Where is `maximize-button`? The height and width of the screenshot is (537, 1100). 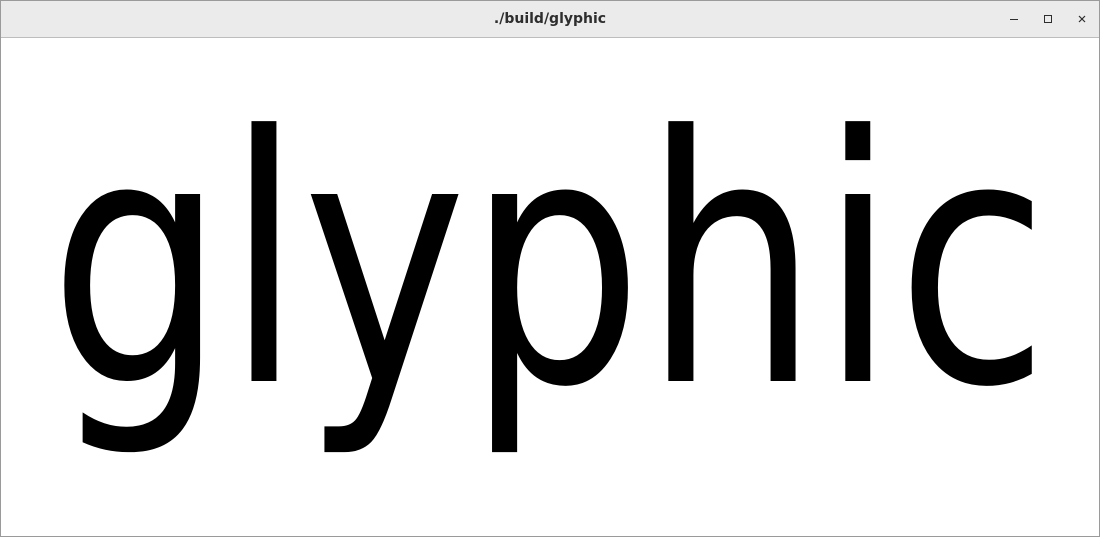
maximize-button is located at coordinates (1048, 19).